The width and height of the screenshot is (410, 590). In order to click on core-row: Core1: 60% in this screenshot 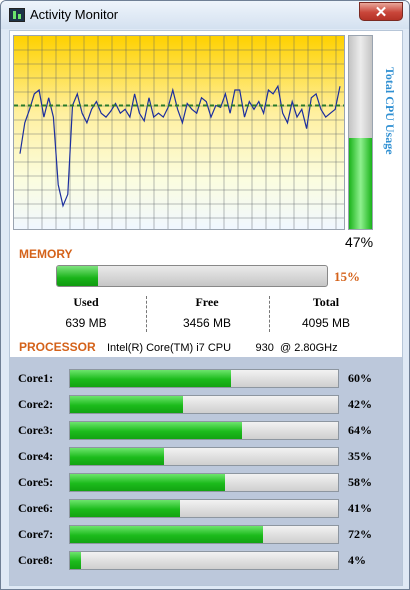, I will do `click(206, 379)`.